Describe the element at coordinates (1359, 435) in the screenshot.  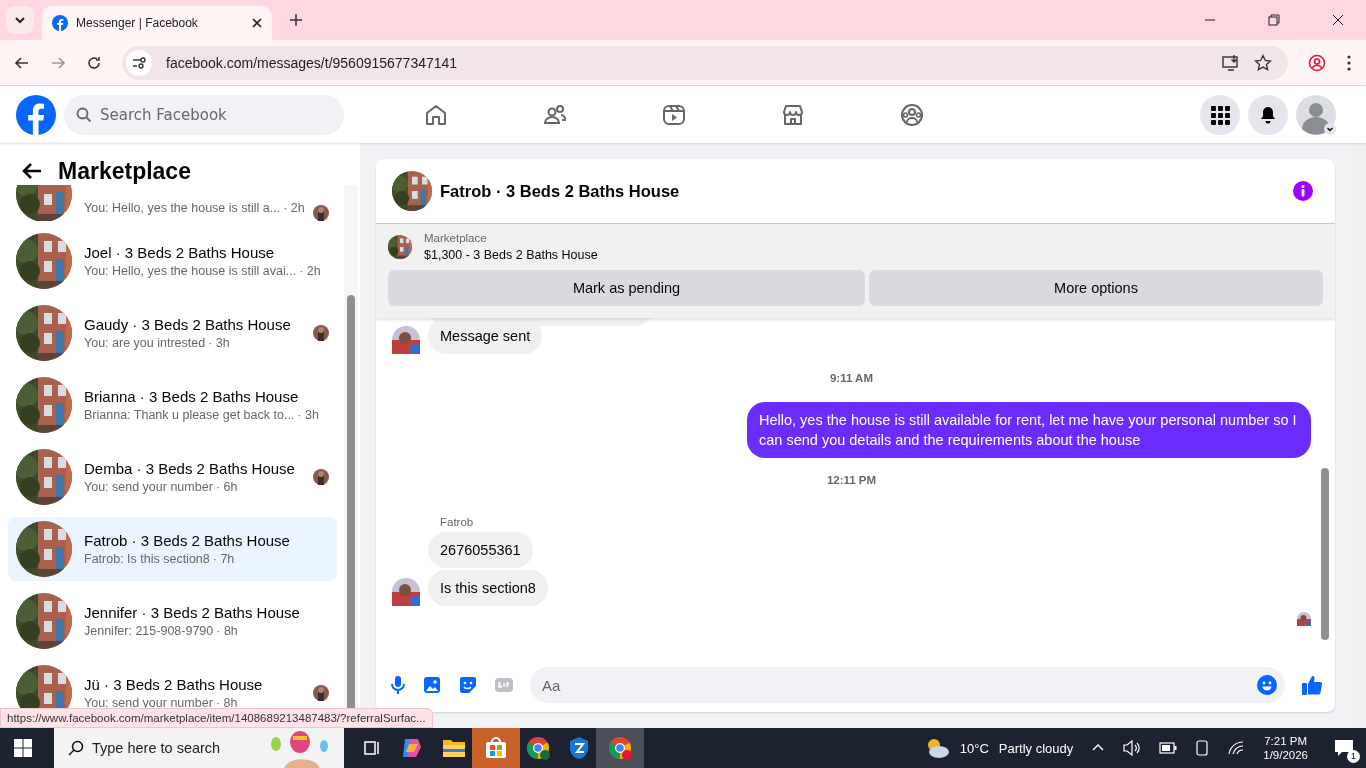
I see `scrollbar` at that location.